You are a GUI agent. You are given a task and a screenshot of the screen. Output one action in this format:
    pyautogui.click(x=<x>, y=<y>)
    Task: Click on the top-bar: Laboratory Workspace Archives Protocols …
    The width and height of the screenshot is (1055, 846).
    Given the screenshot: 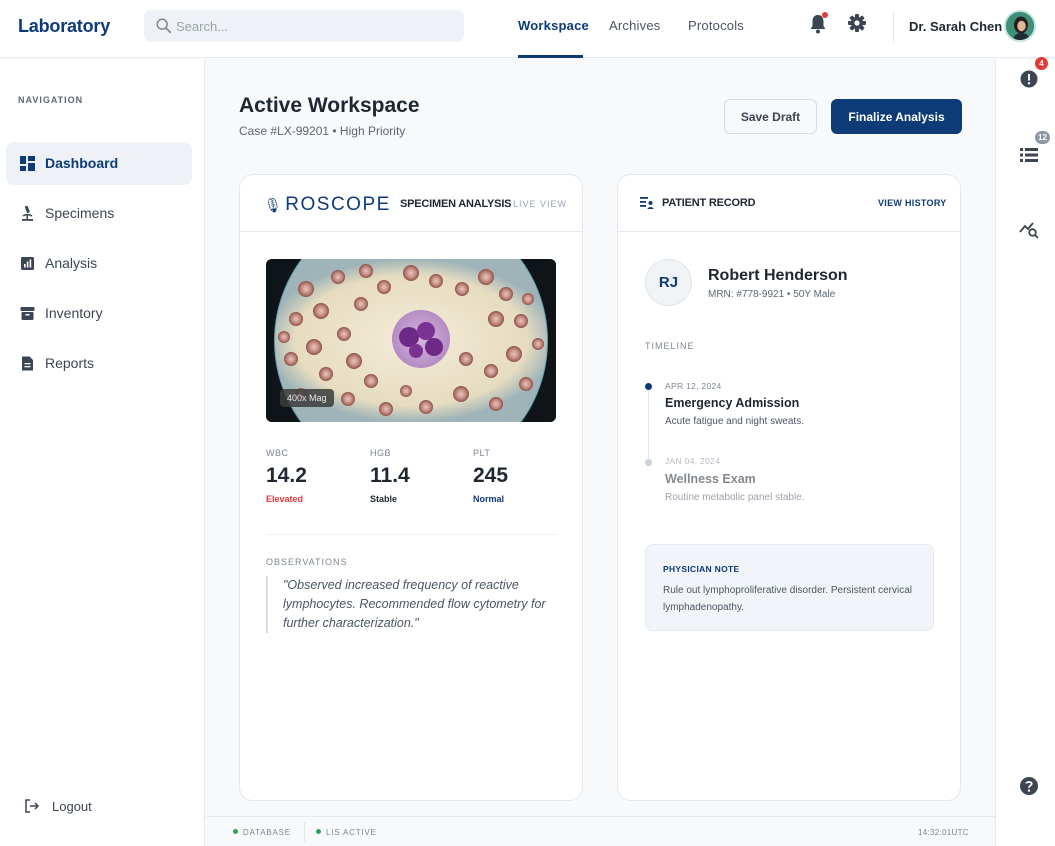 What is the action you would take?
    pyautogui.click(x=527, y=29)
    